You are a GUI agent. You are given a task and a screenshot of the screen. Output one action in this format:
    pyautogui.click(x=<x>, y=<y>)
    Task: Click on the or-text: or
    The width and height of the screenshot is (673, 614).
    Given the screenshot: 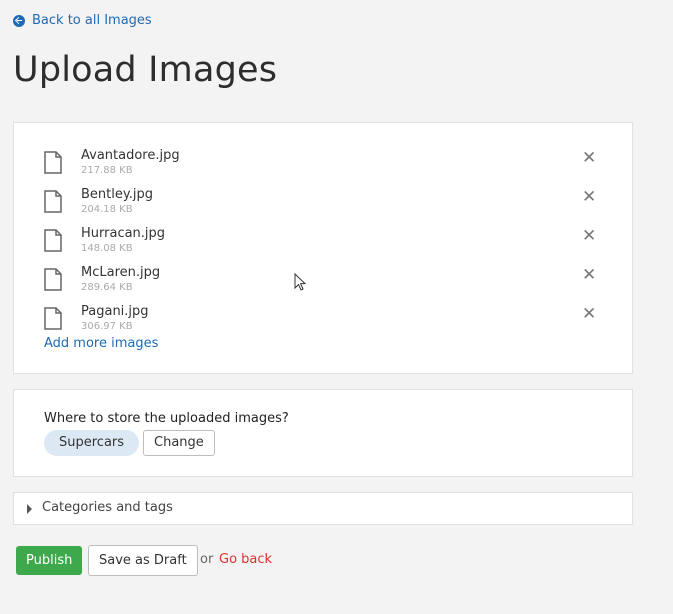 What is the action you would take?
    pyautogui.click(x=207, y=559)
    